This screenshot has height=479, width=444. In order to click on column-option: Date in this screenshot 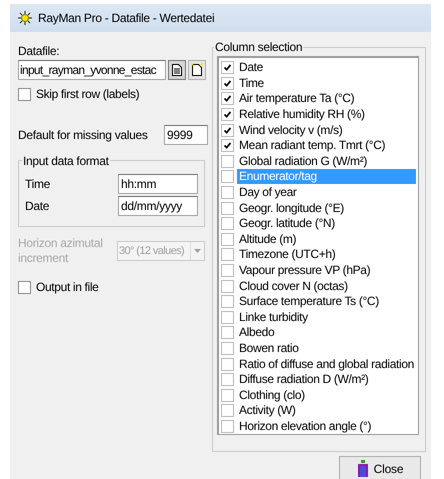, I will do `click(251, 68)`.